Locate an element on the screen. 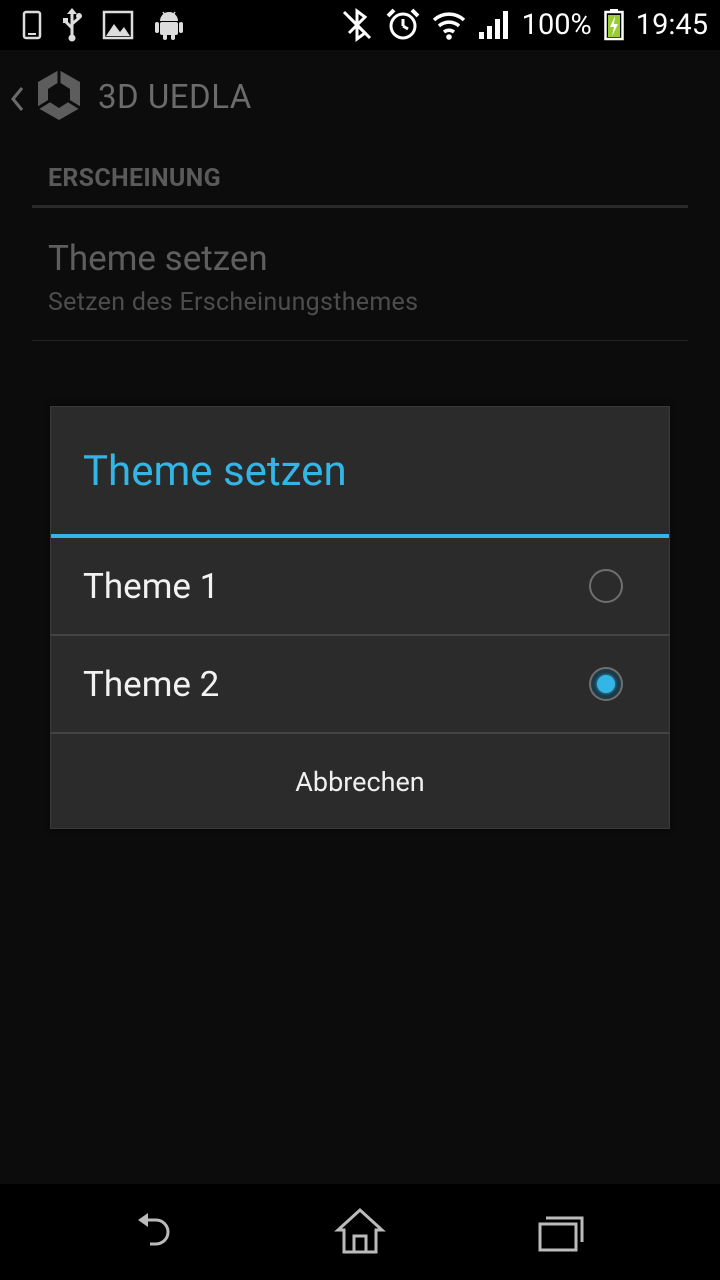  option-theme-1: Theme 1 is located at coordinates (360, 586).